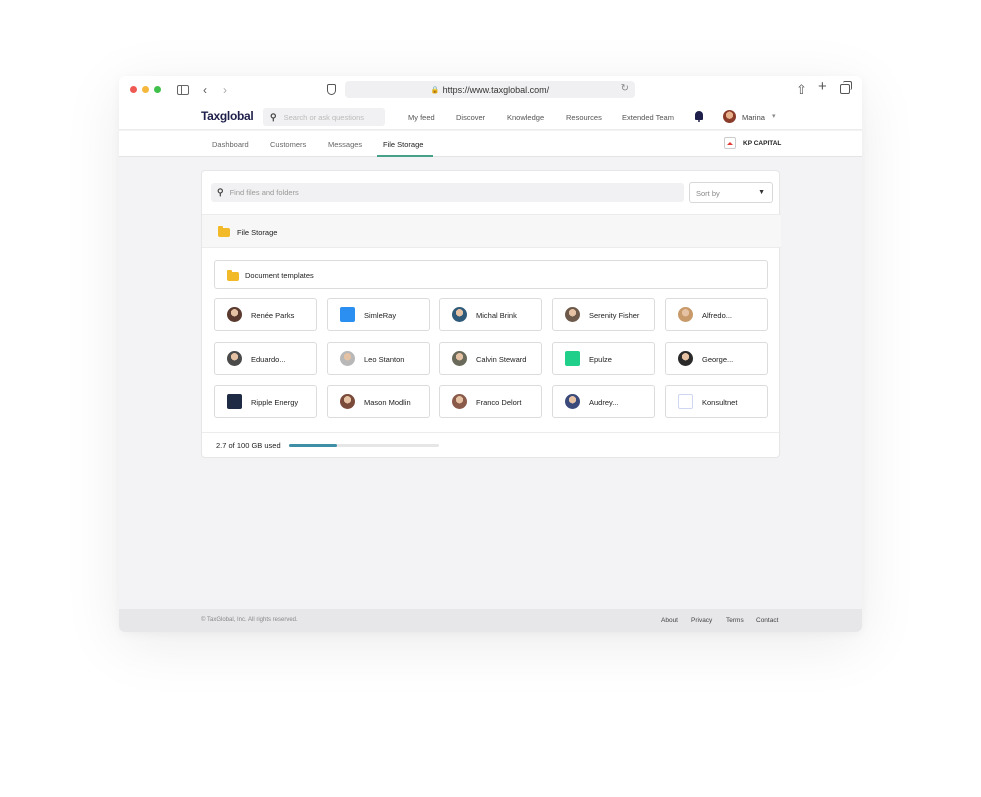 This screenshot has height=797, width=981. Describe the element at coordinates (496, 89) in the screenshot. I see `url-text: https://www.taxglobal.com/` at that location.